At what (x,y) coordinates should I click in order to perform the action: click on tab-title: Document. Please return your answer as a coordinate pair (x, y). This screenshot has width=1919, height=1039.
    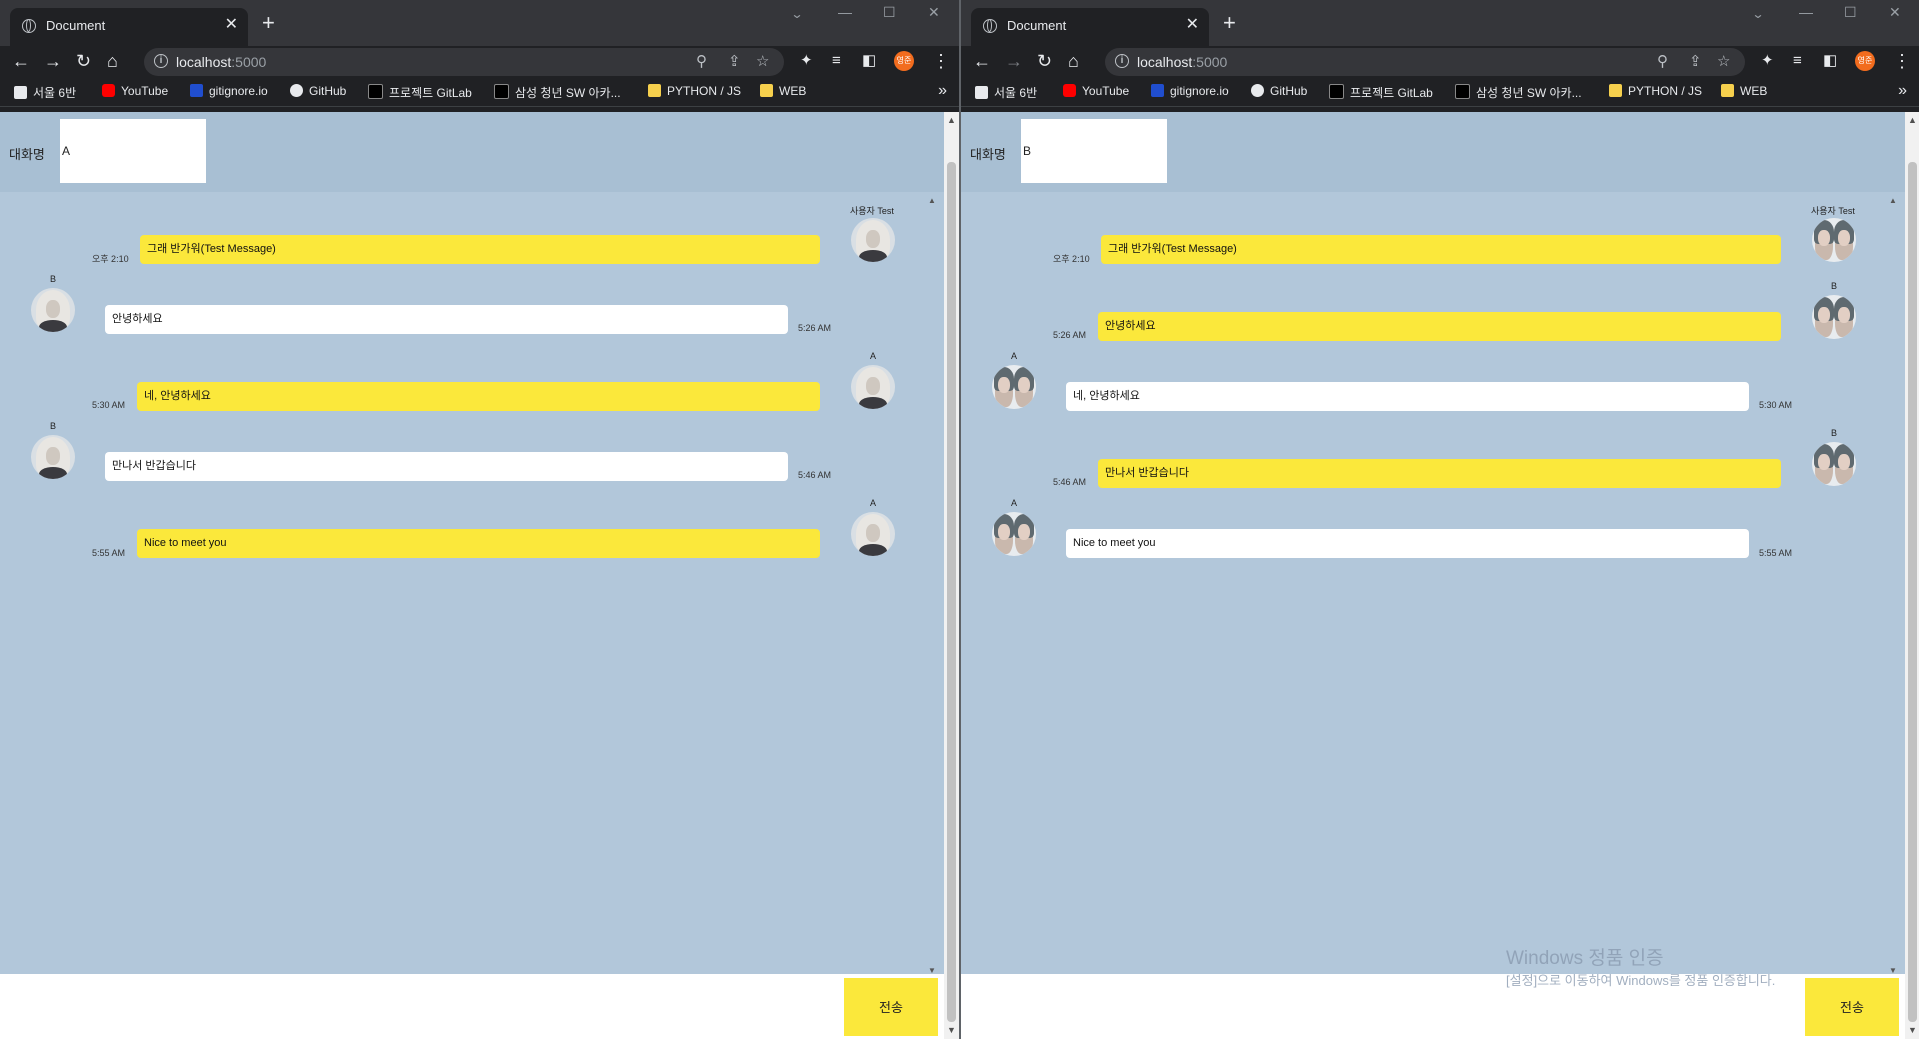
    Looking at the image, I should click on (1037, 25).